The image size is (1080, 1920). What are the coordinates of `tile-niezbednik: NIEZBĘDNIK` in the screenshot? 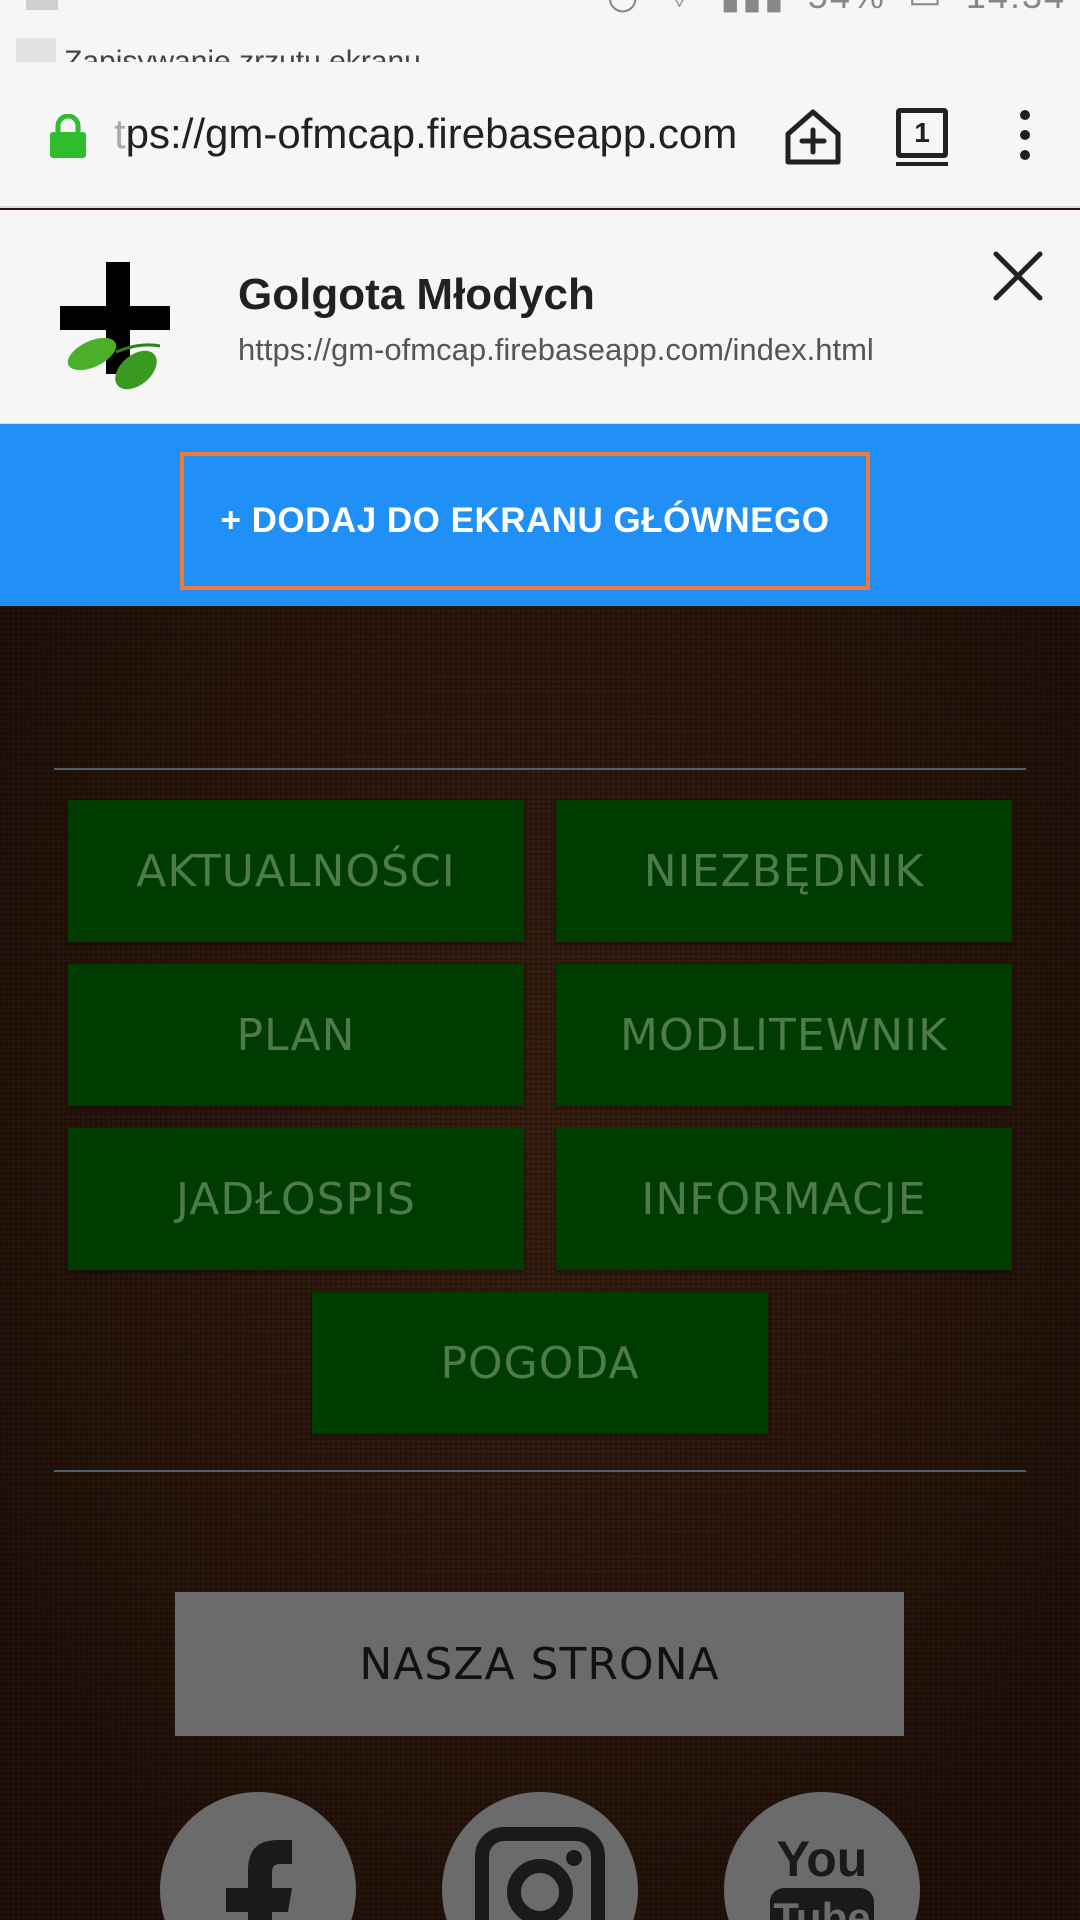 It's located at (784, 871).